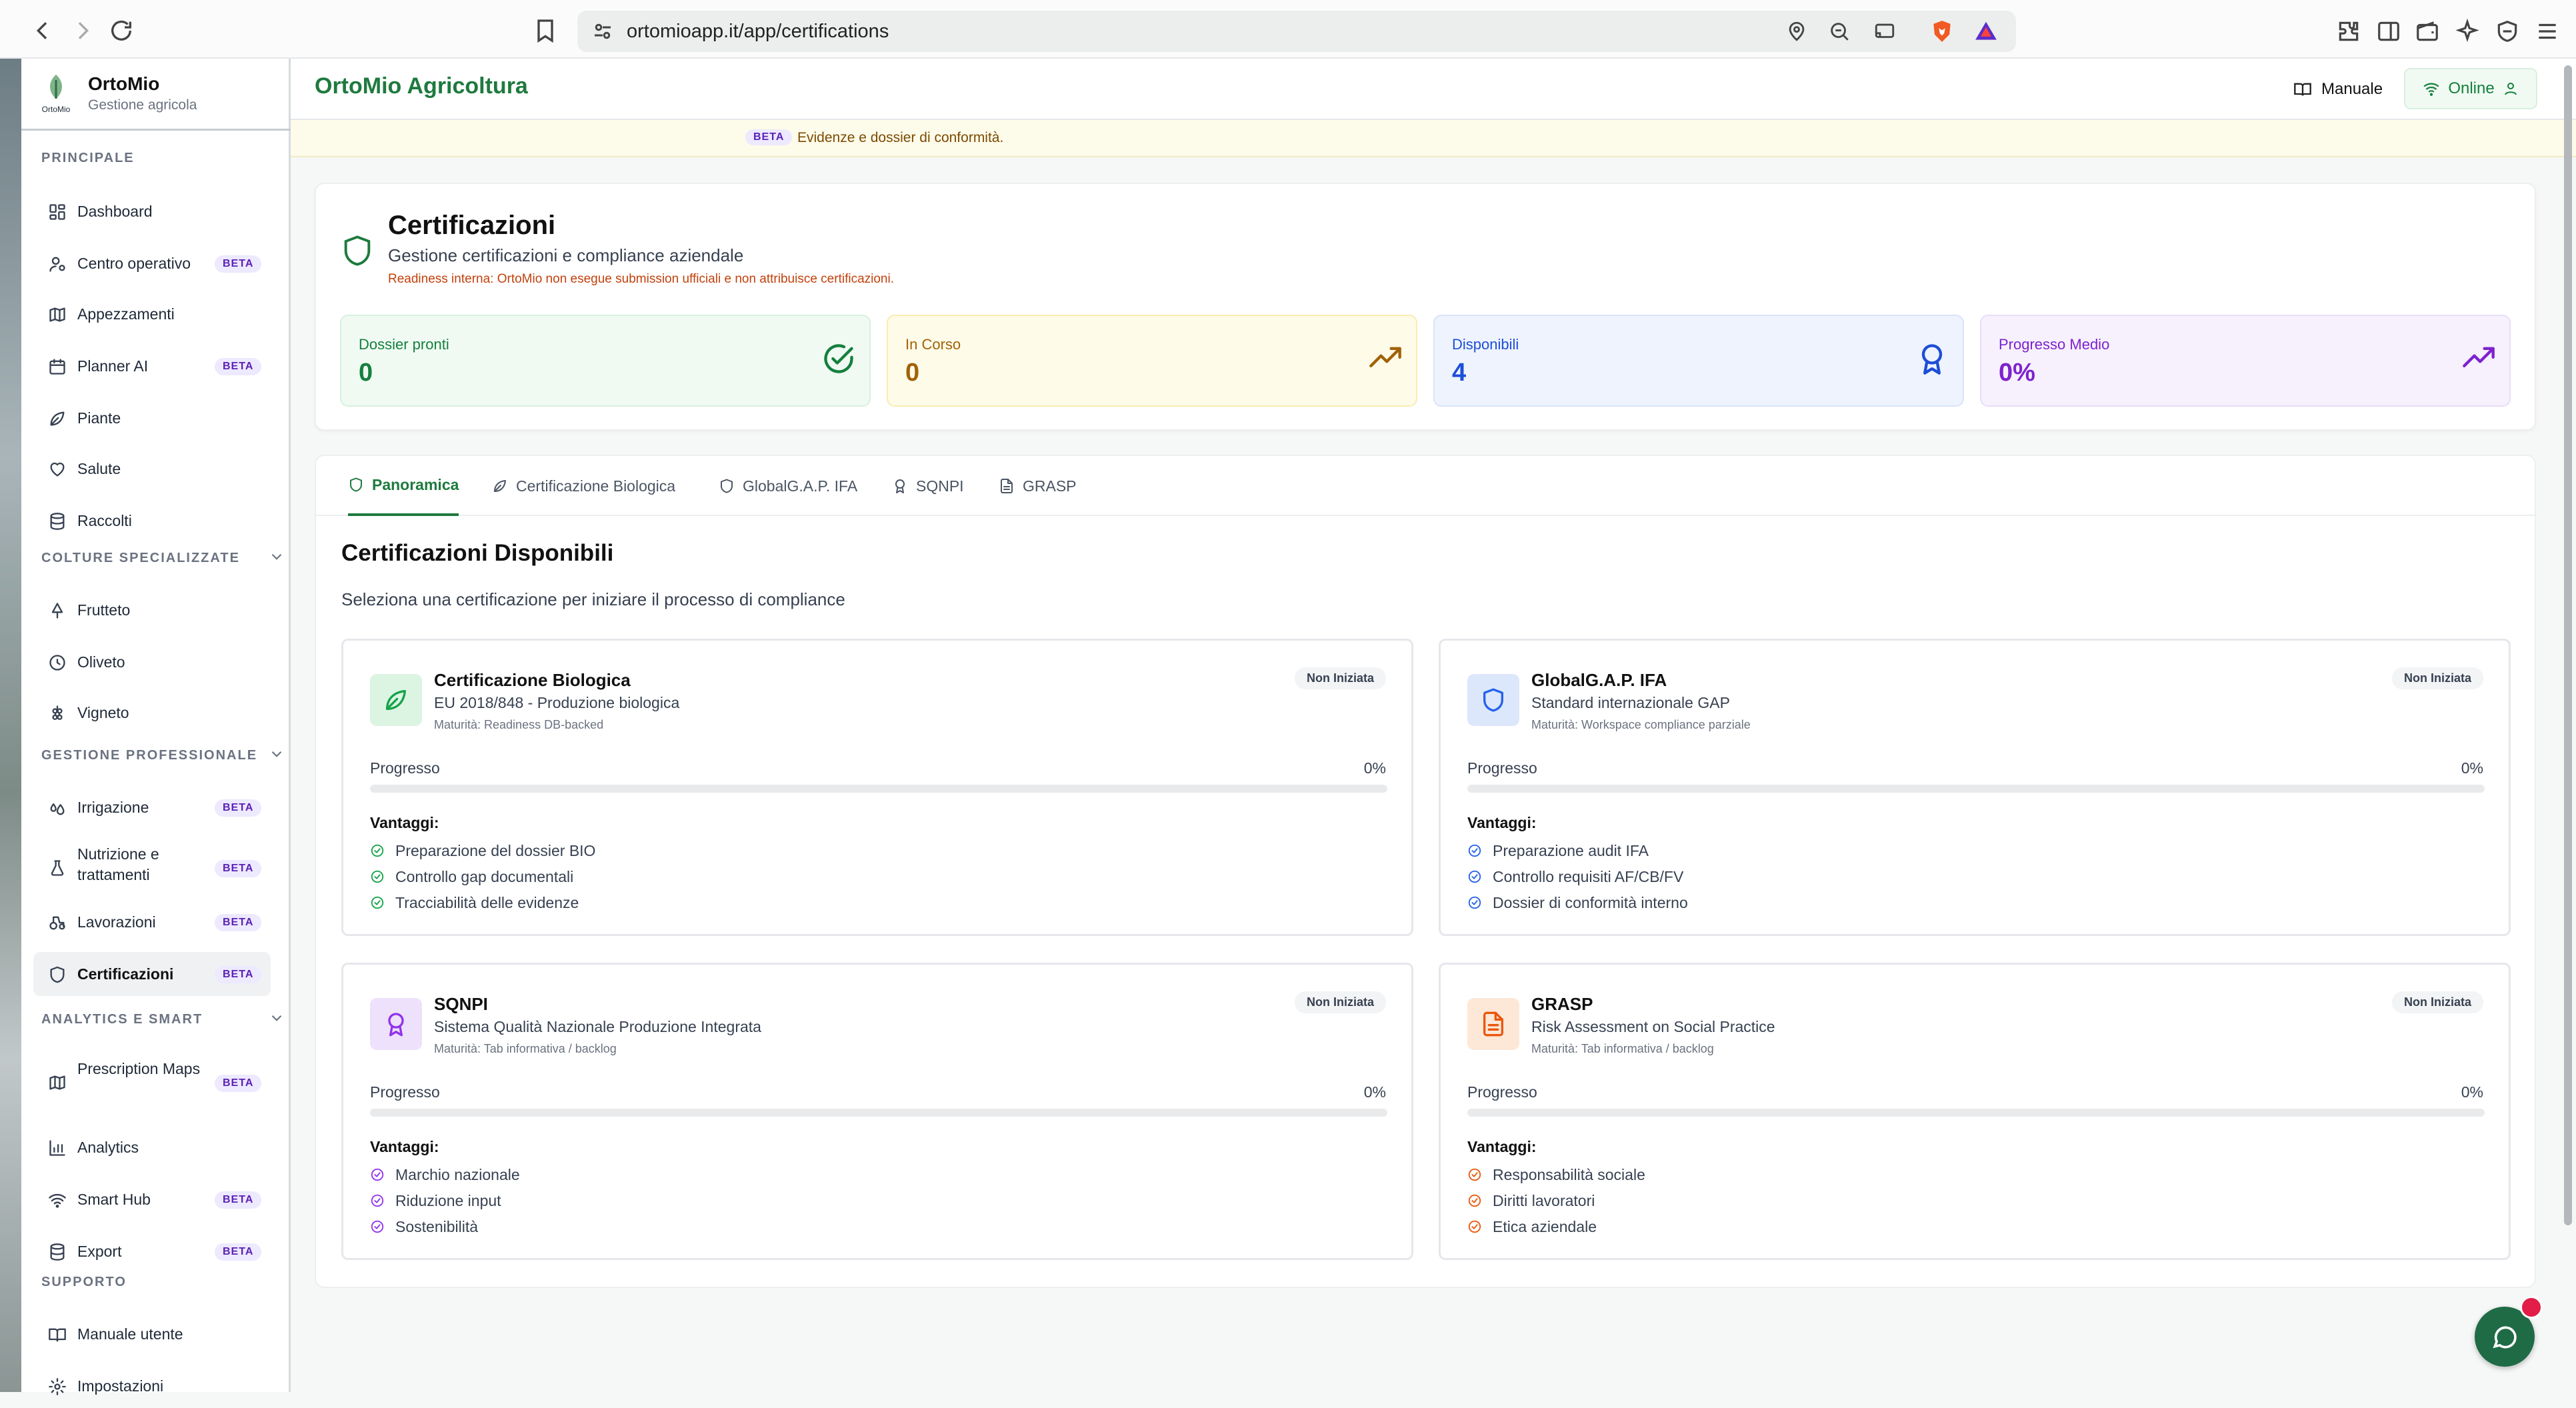  Describe the element at coordinates (2388, 31) in the screenshot. I see `sidebar-toggle-icon` at that location.